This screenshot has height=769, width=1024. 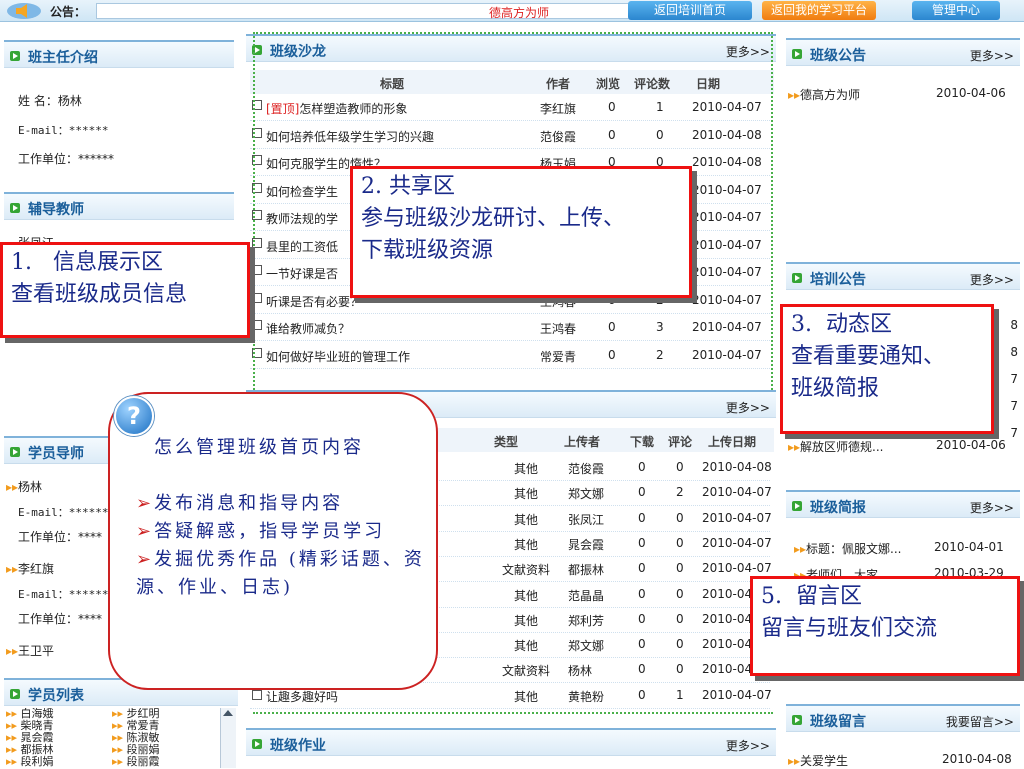 I want to click on homework-more-link: 更多>>, so click(x=748, y=745).